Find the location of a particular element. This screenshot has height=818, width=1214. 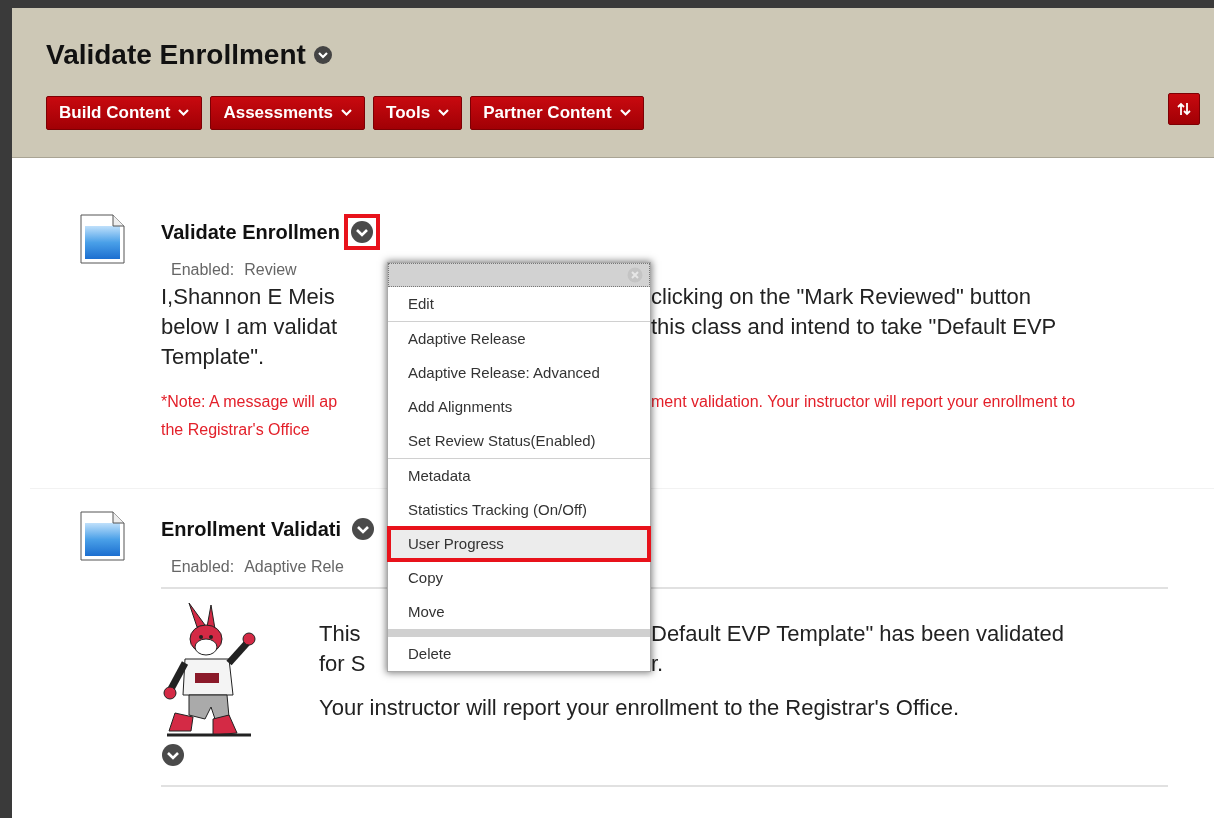

body-text: Default EVP Template" has been validated is located at coordinates (858, 634).